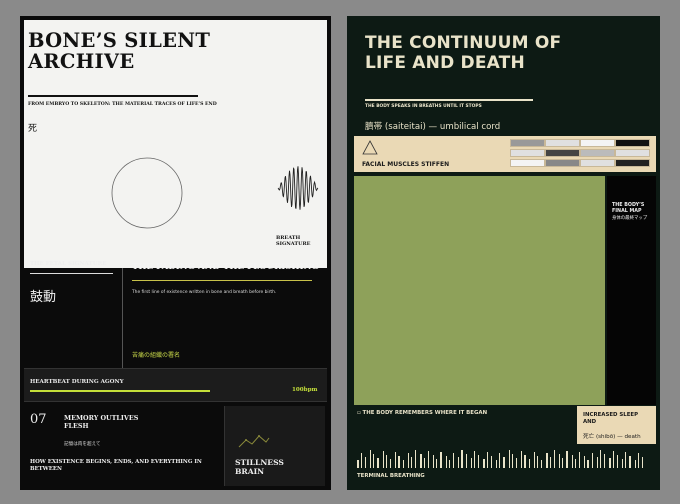 The width and height of the screenshot is (680, 504). What do you see at coordinates (156, 355) in the screenshot?
I see `pain-signature-jp: 苦痛の組織の署名` at bounding box center [156, 355].